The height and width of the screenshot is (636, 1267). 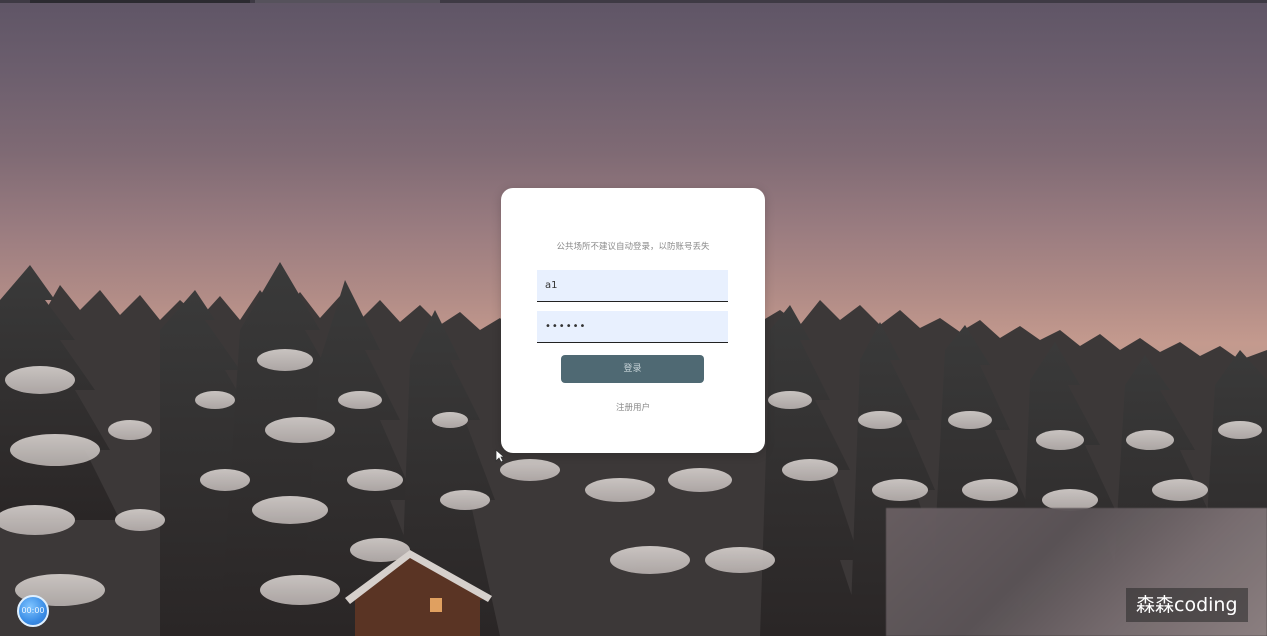 I want to click on watermark: 森森coding, so click(x=1187, y=605).